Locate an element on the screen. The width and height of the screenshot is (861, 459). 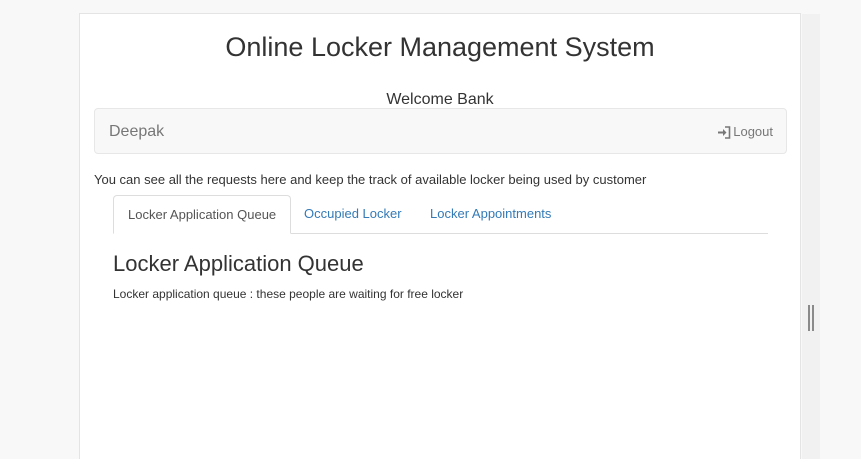
welcome-text: Welcome Bank is located at coordinates (440, 99).